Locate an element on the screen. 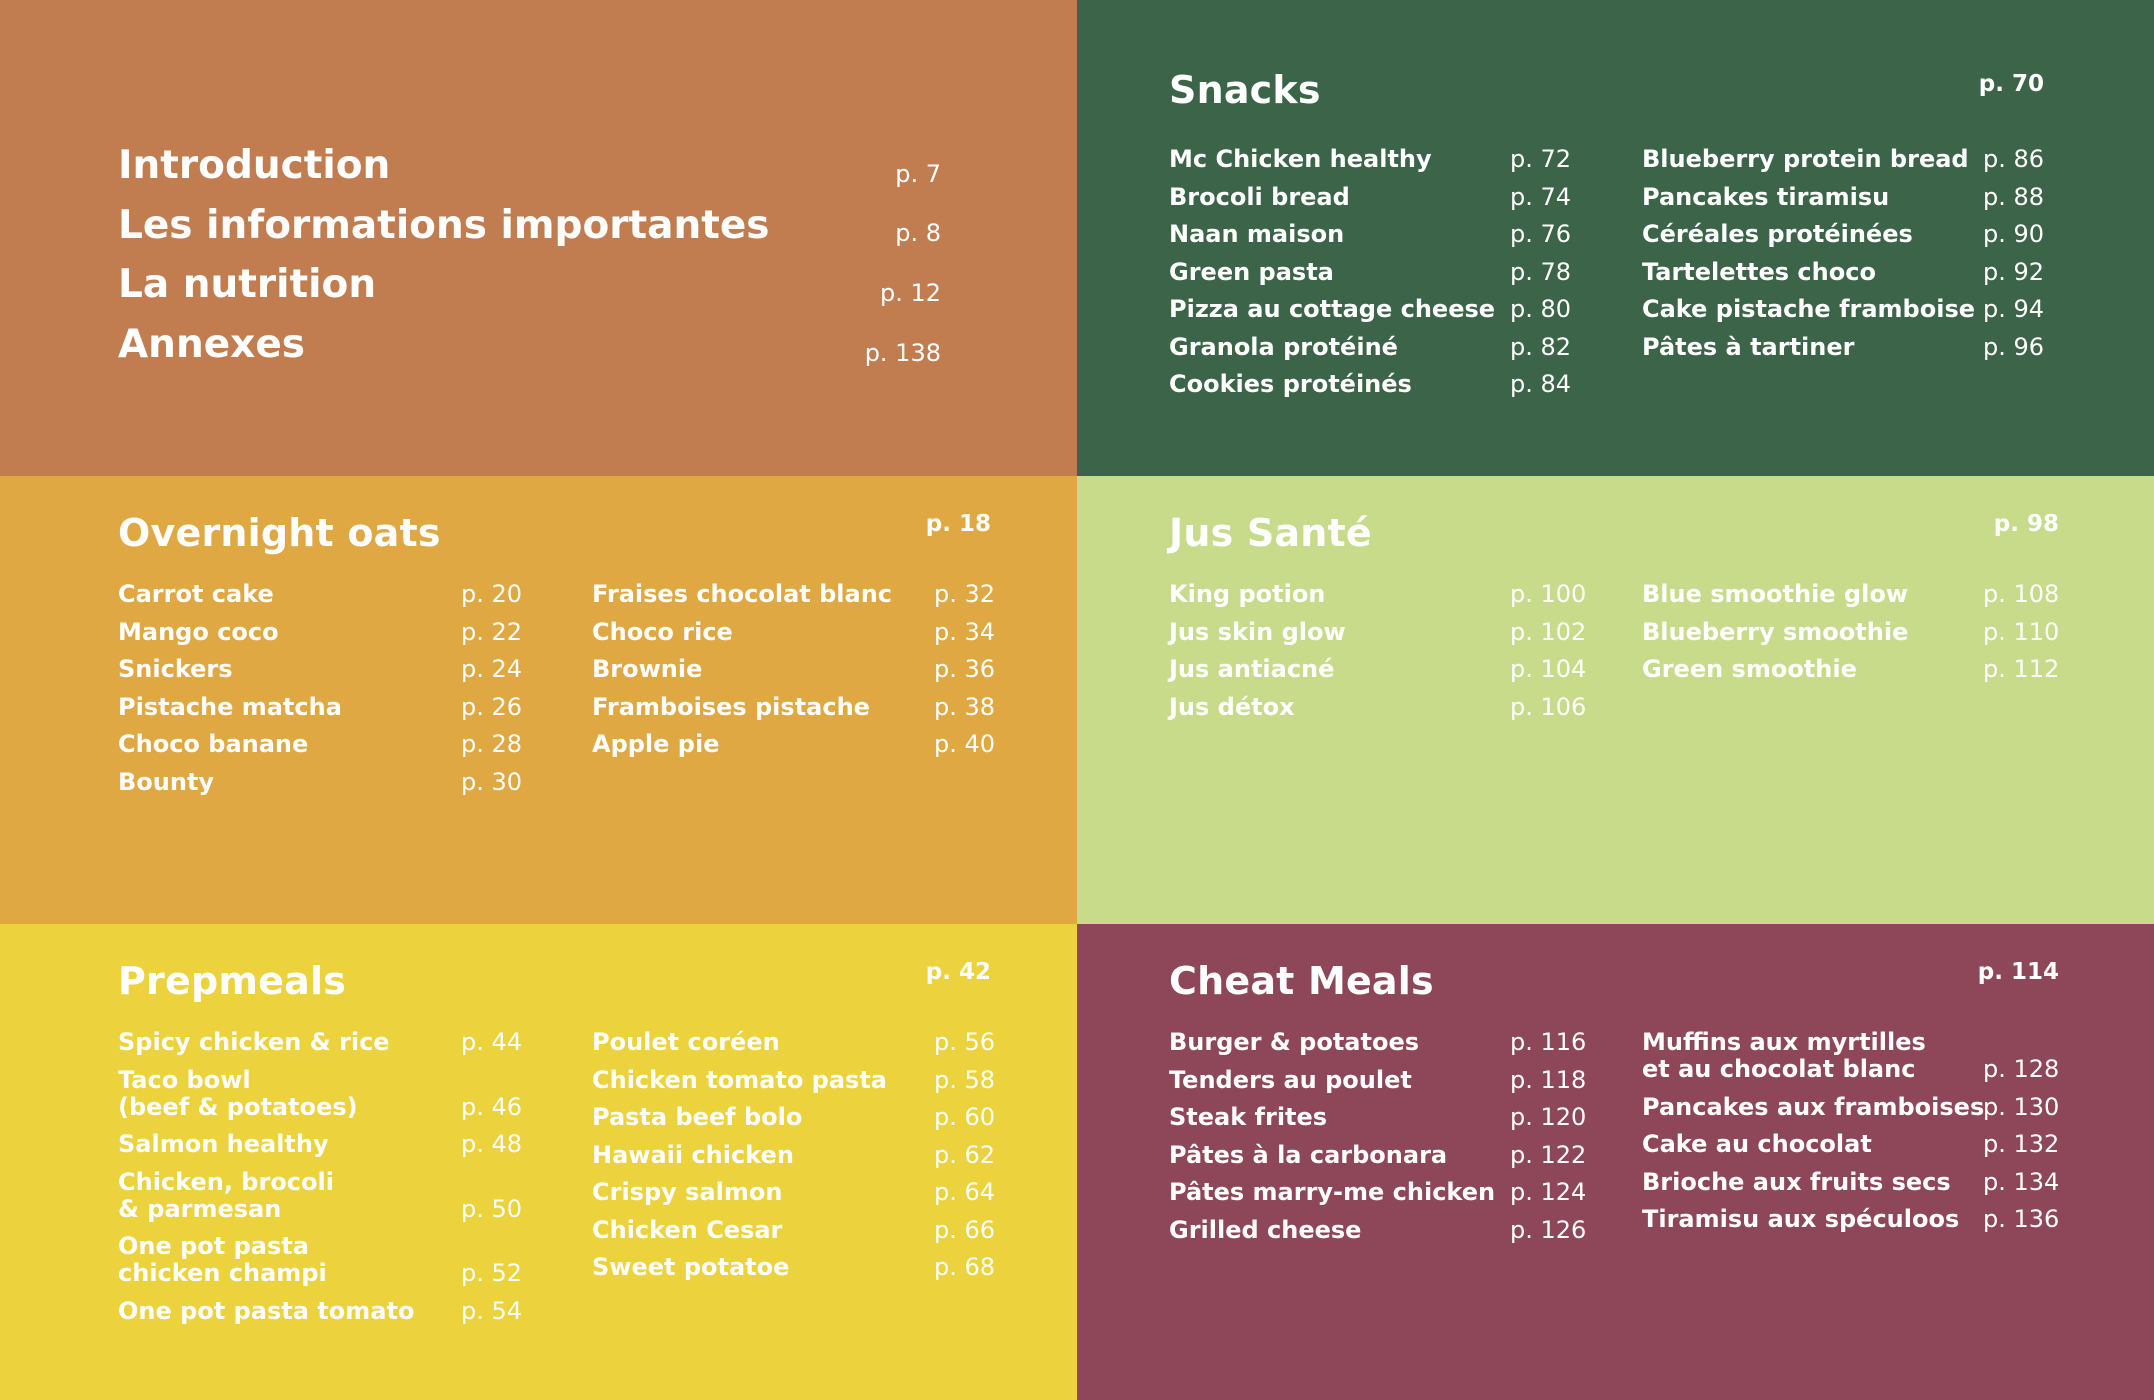 The image size is (2154, 1400). toc-entry-page: p. 132 is located at coordinates (2021, 1144).